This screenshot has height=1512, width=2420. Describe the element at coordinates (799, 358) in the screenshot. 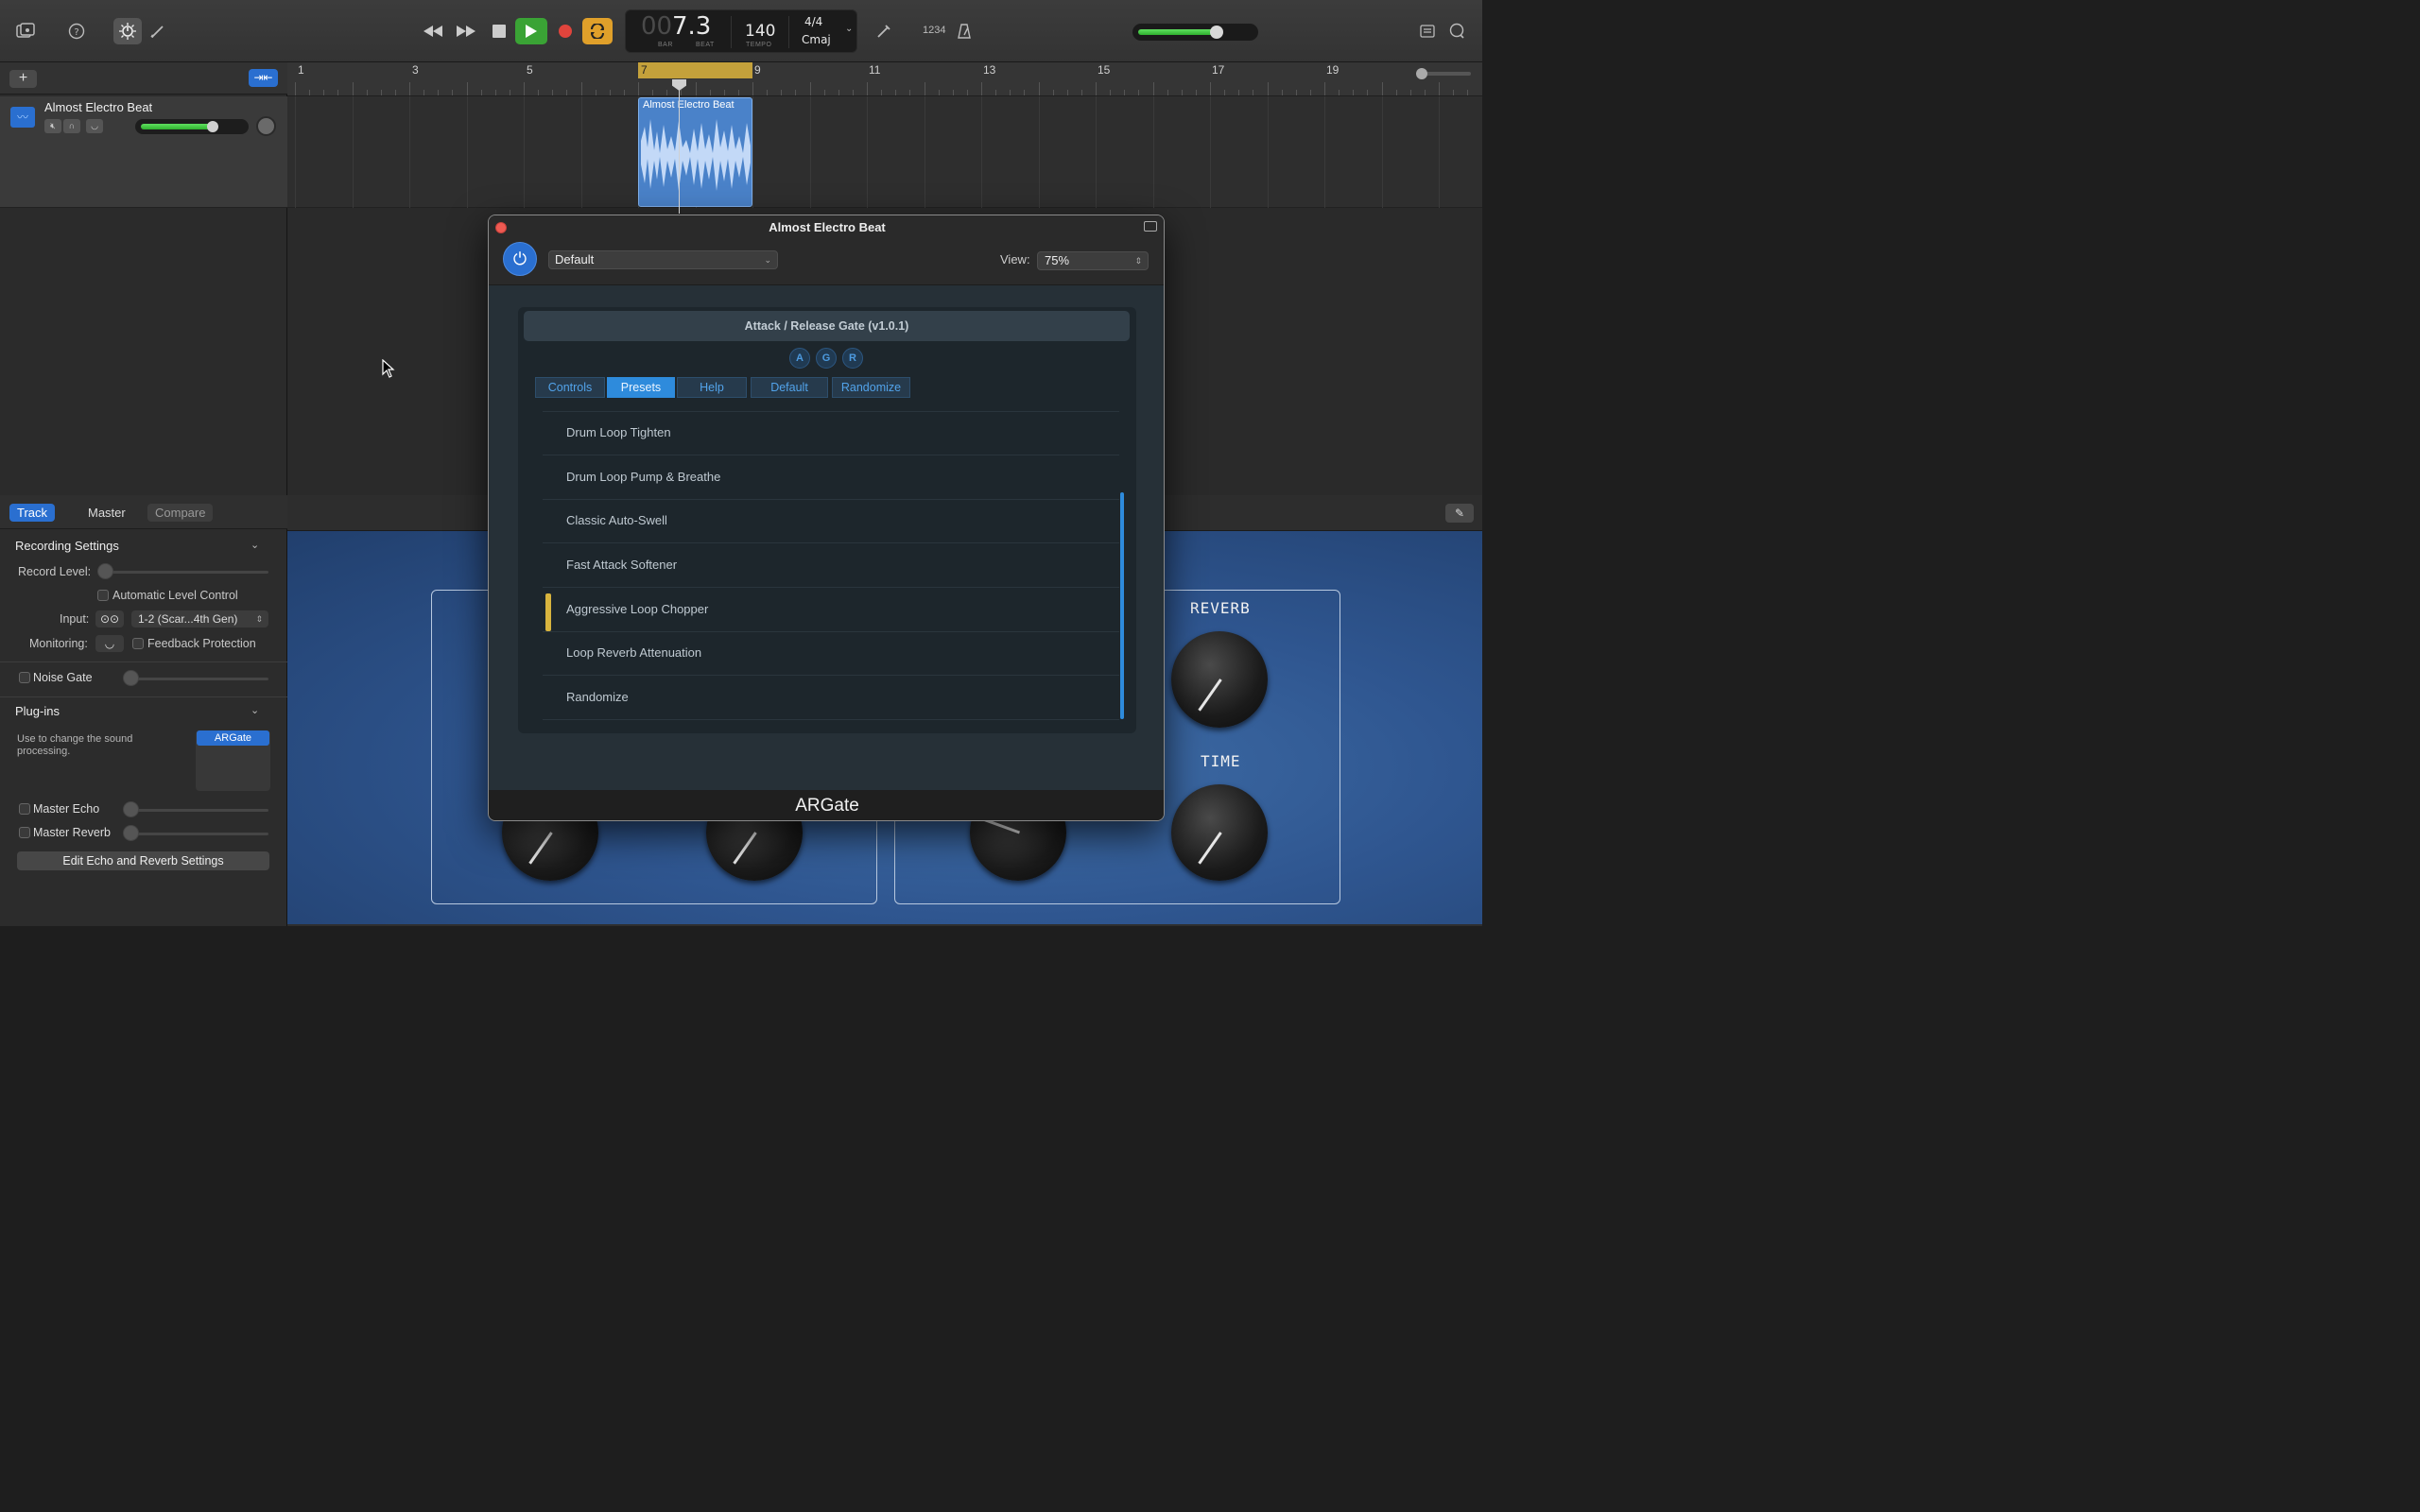

I see `agr-button-a: A` at that location.